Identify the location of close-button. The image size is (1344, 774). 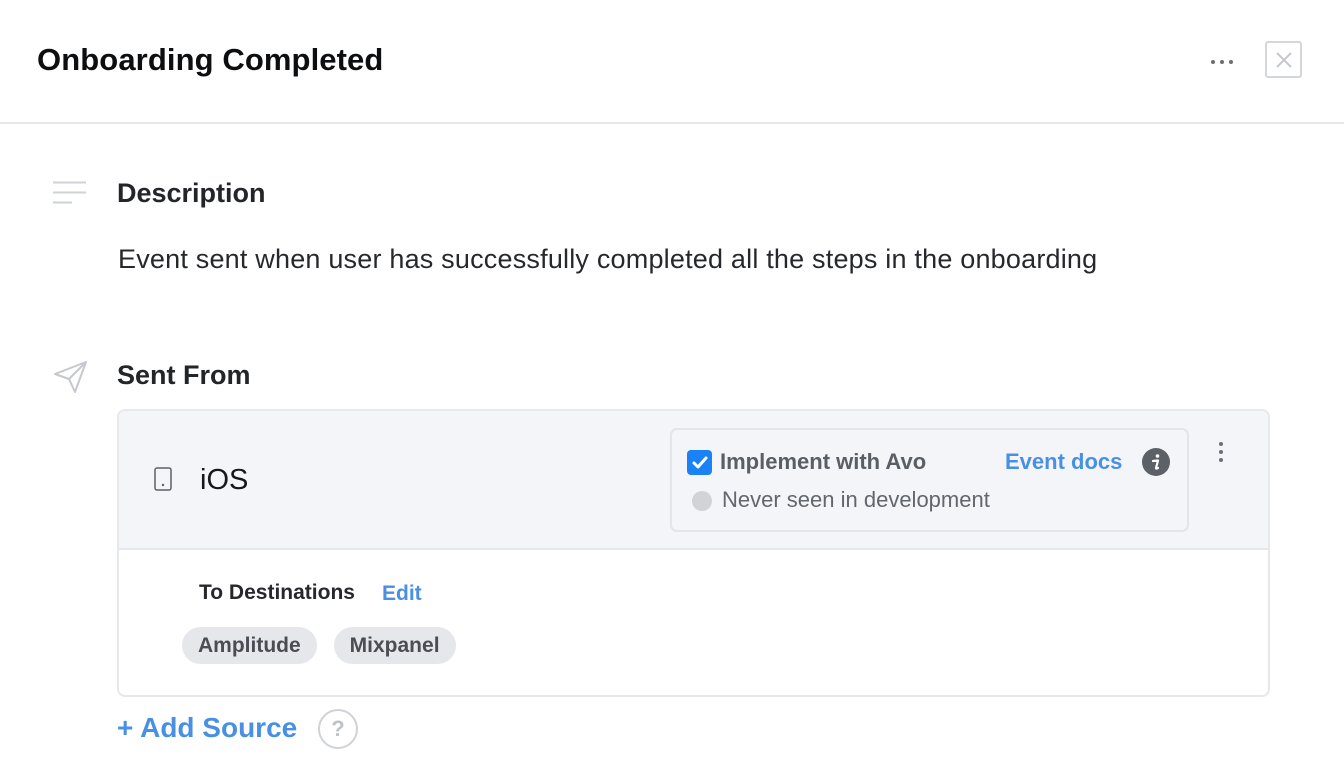
(1283, 59).